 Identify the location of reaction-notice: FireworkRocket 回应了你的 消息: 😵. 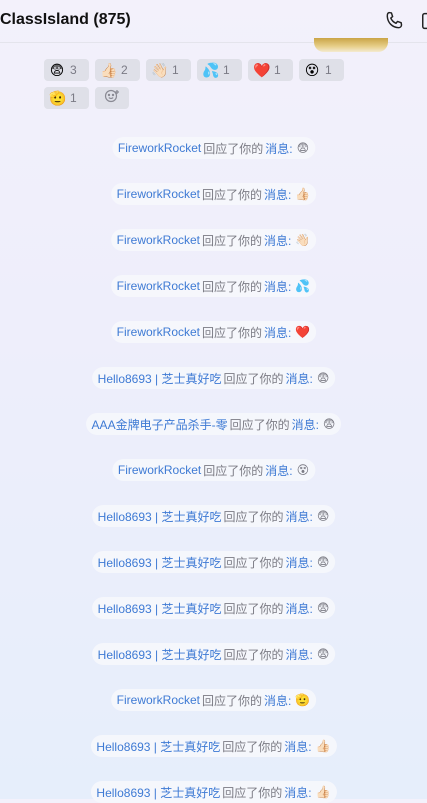
(213, 470).